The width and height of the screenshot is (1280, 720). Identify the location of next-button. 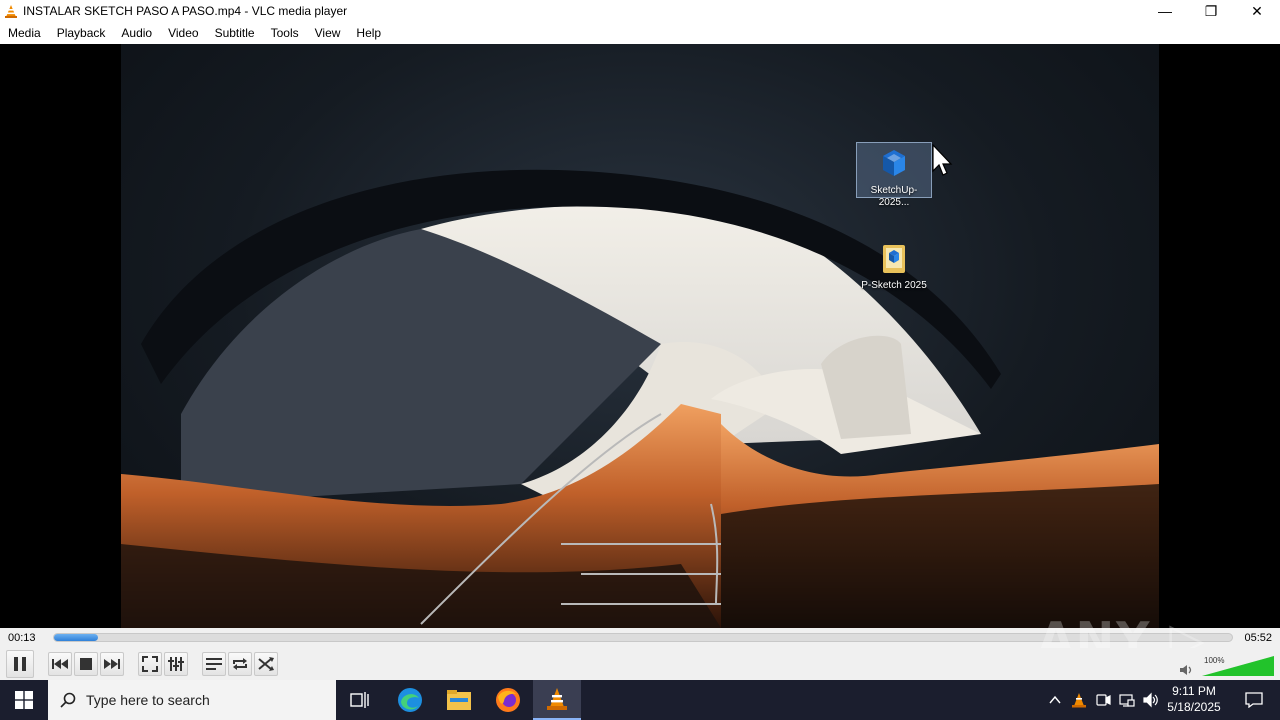
(112, 664).